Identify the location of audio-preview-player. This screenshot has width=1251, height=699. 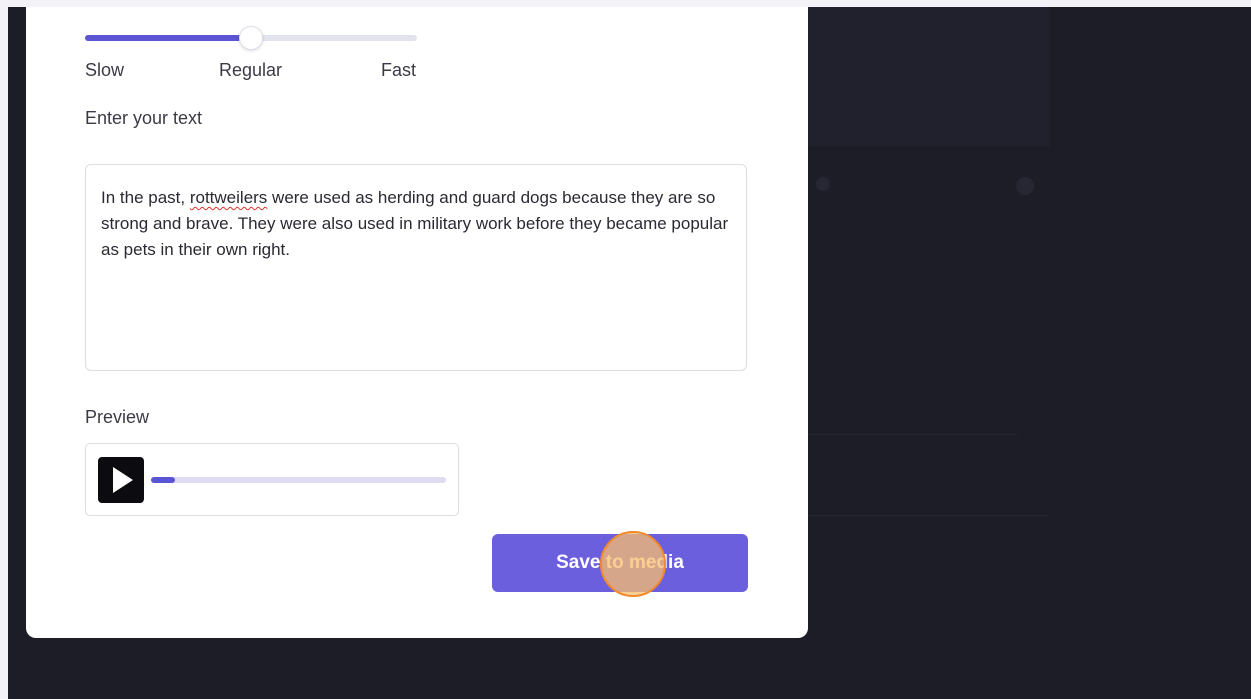
(272, 479).